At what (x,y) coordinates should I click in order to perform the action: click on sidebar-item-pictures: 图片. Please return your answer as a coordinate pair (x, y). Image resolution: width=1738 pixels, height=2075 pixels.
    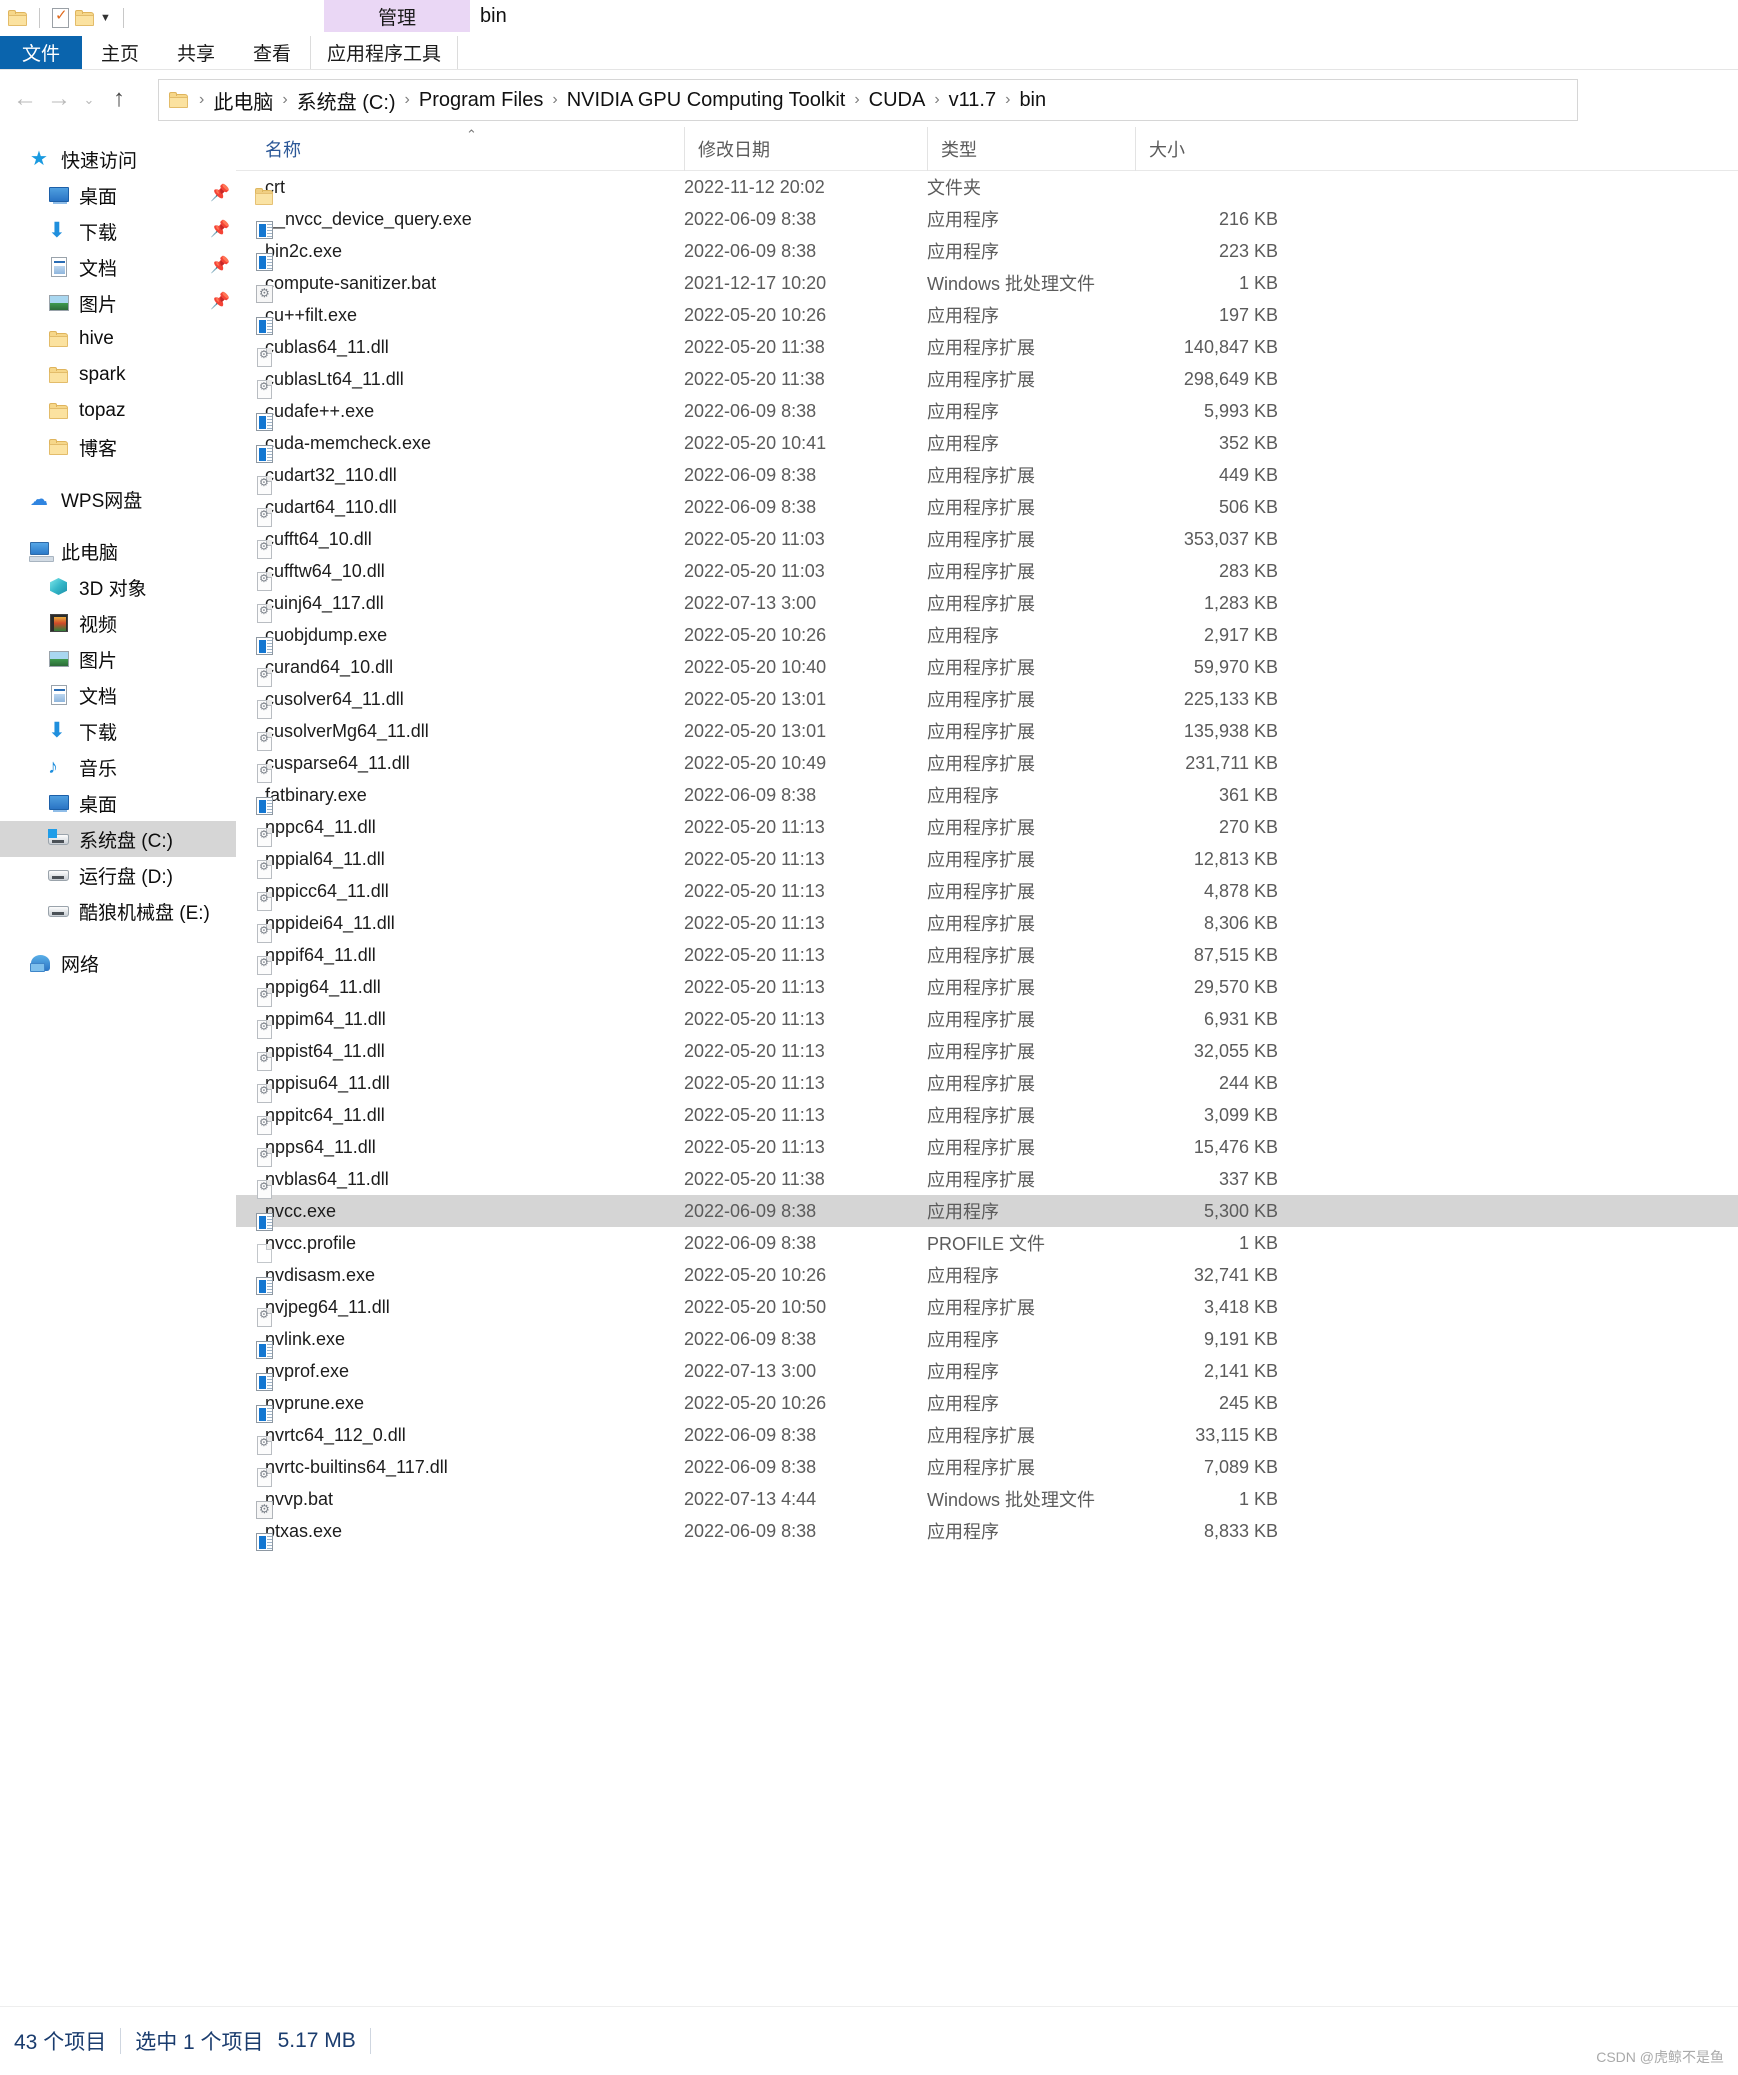
    Looking at the image, I should click on (118, 659).